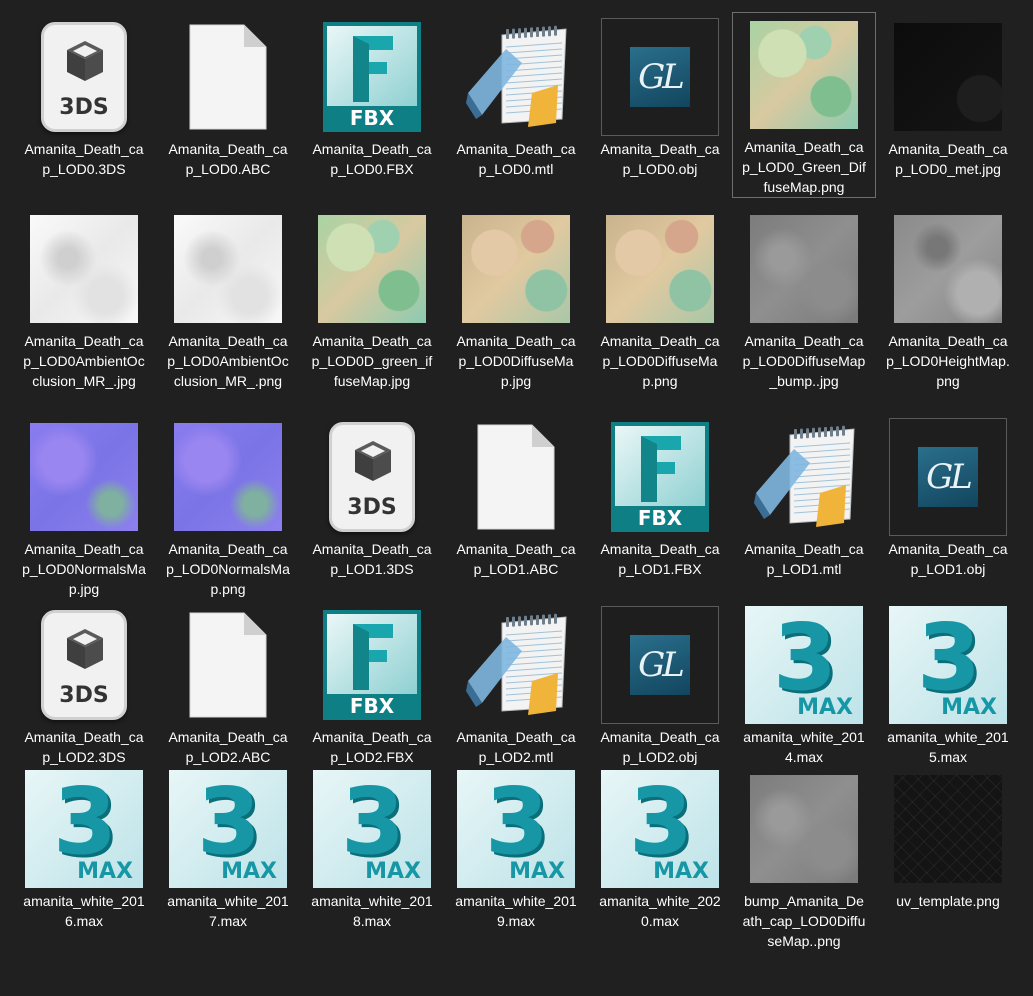  I want to click on file-item: uv_template.png, so click(948, 839).